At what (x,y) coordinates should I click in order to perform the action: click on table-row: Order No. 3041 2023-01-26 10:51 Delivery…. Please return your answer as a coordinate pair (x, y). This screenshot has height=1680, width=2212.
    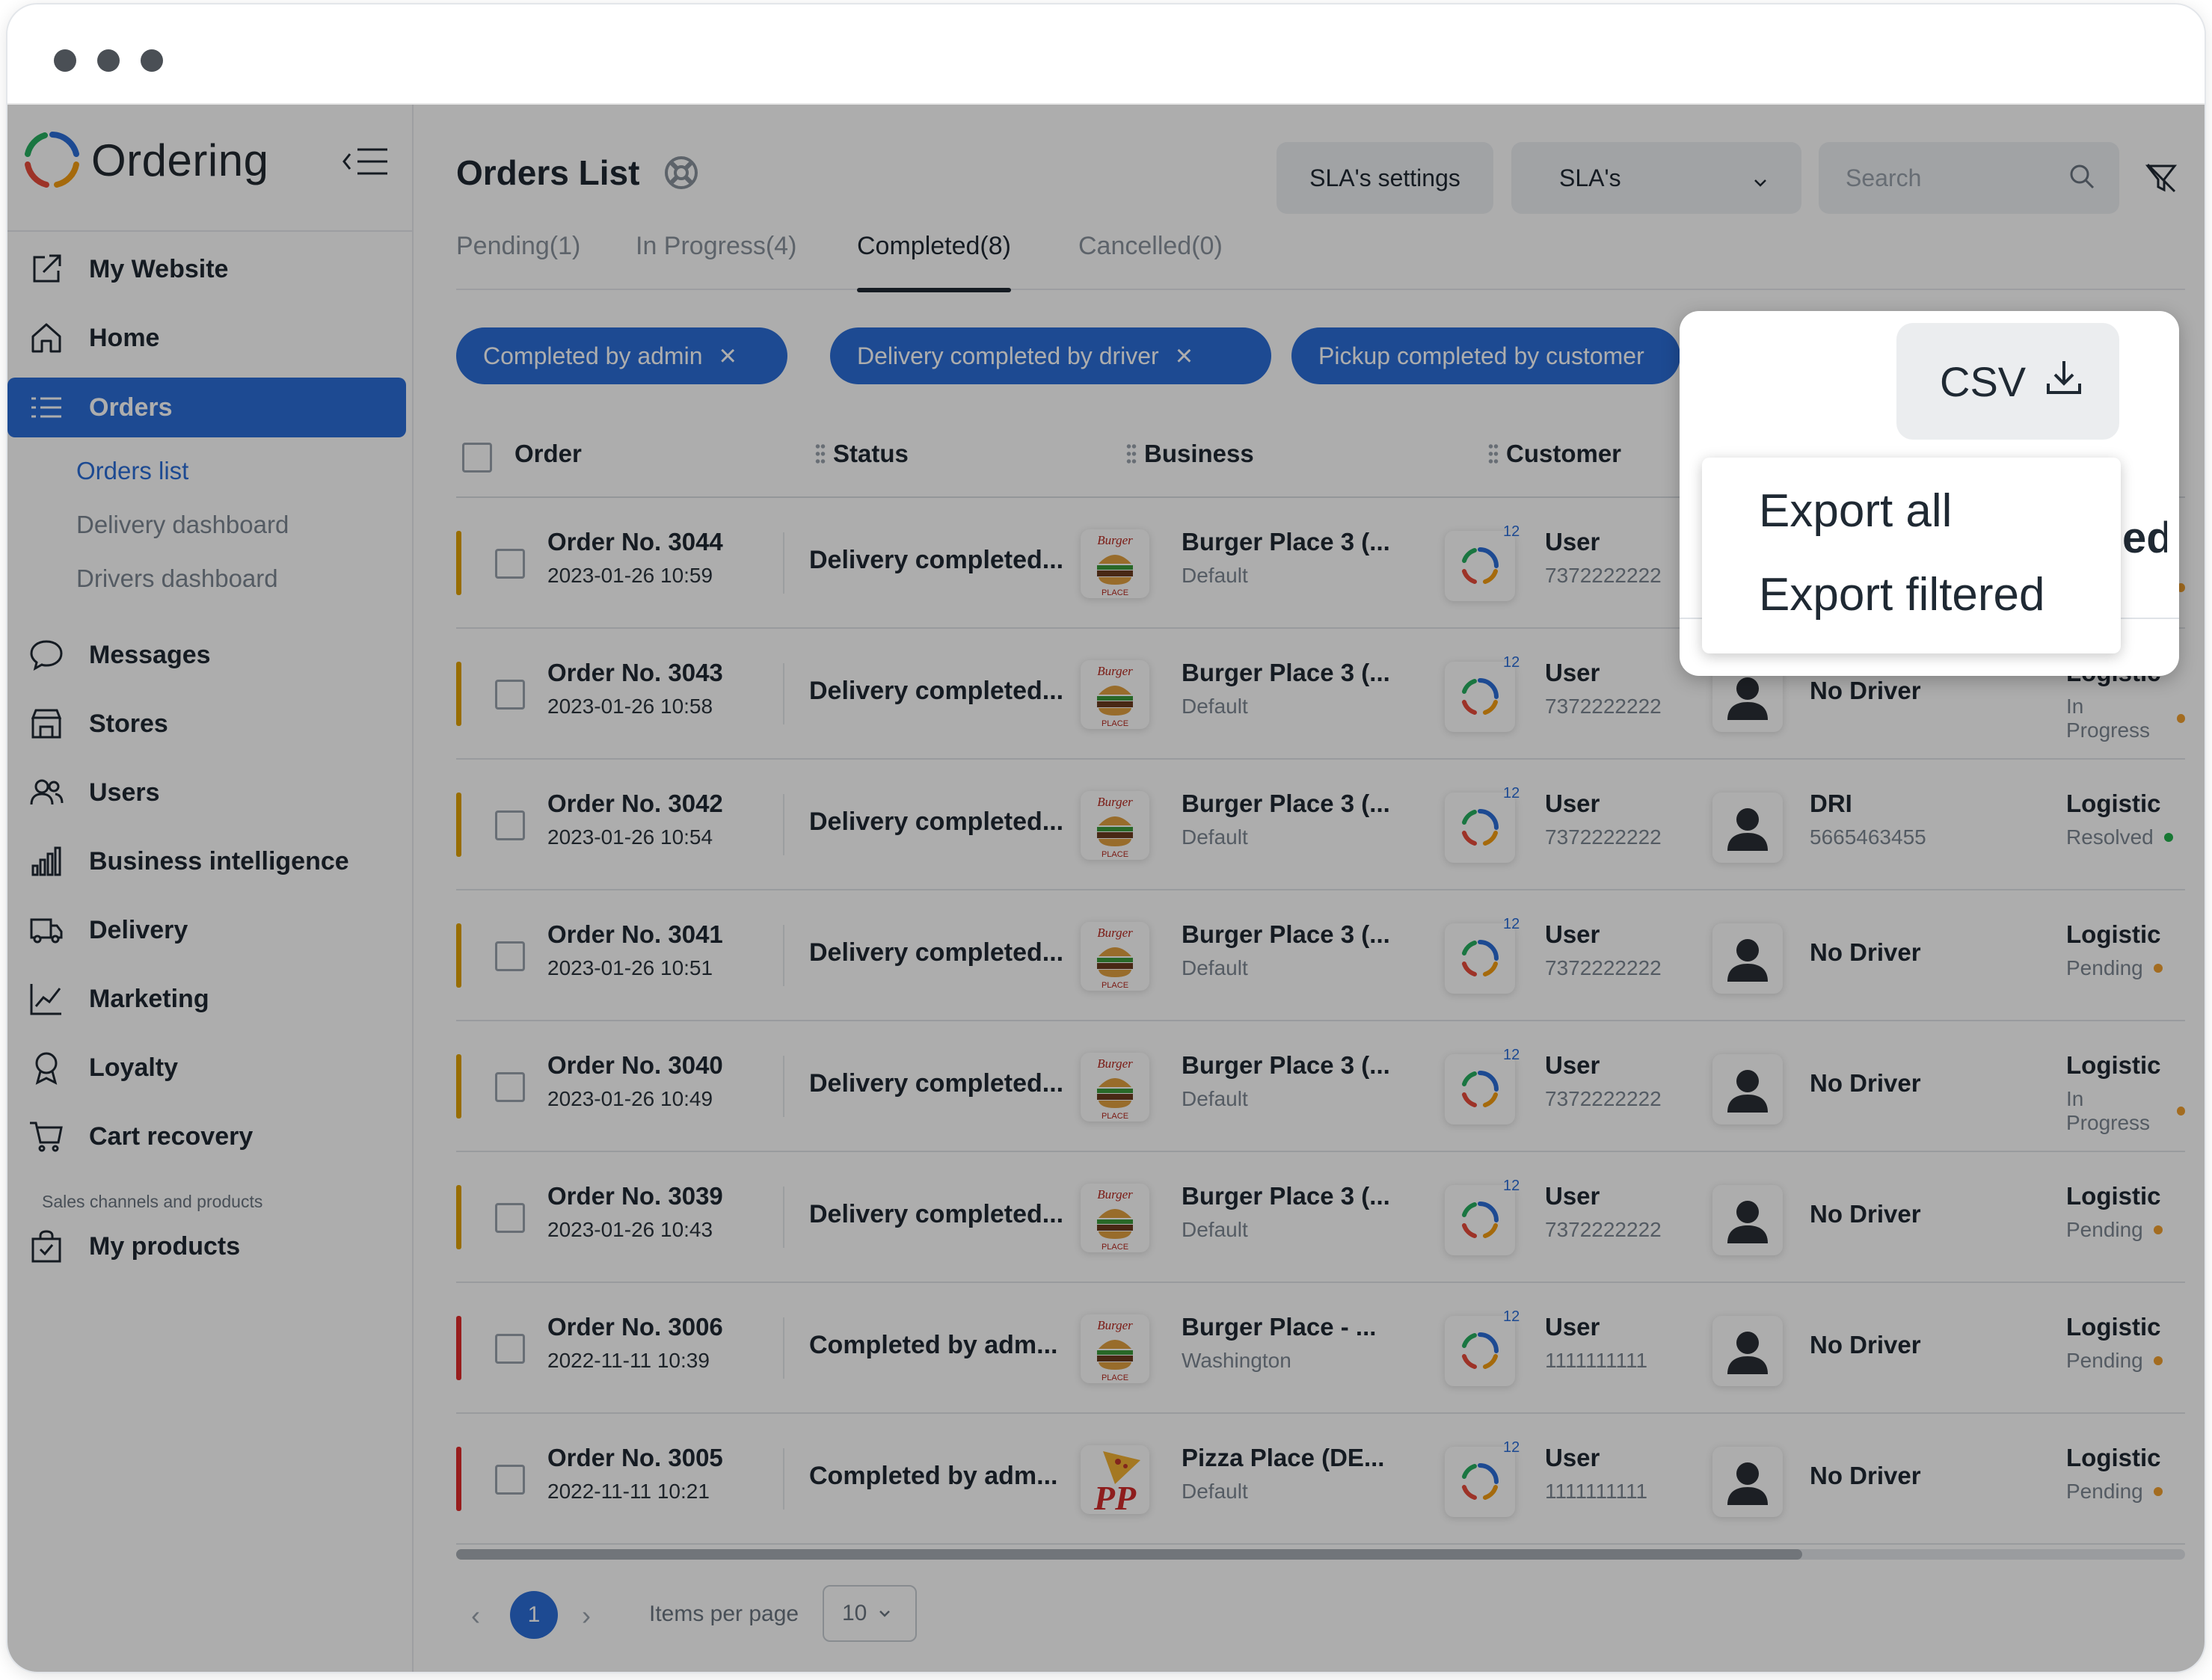
    Looking at the image, I should click on (1320, 955).